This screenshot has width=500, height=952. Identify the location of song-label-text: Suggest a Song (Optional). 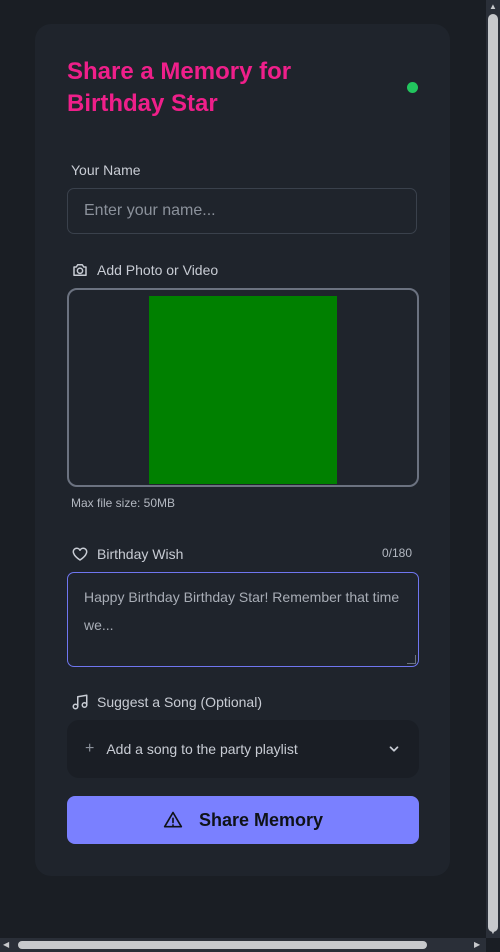
(179, 702).